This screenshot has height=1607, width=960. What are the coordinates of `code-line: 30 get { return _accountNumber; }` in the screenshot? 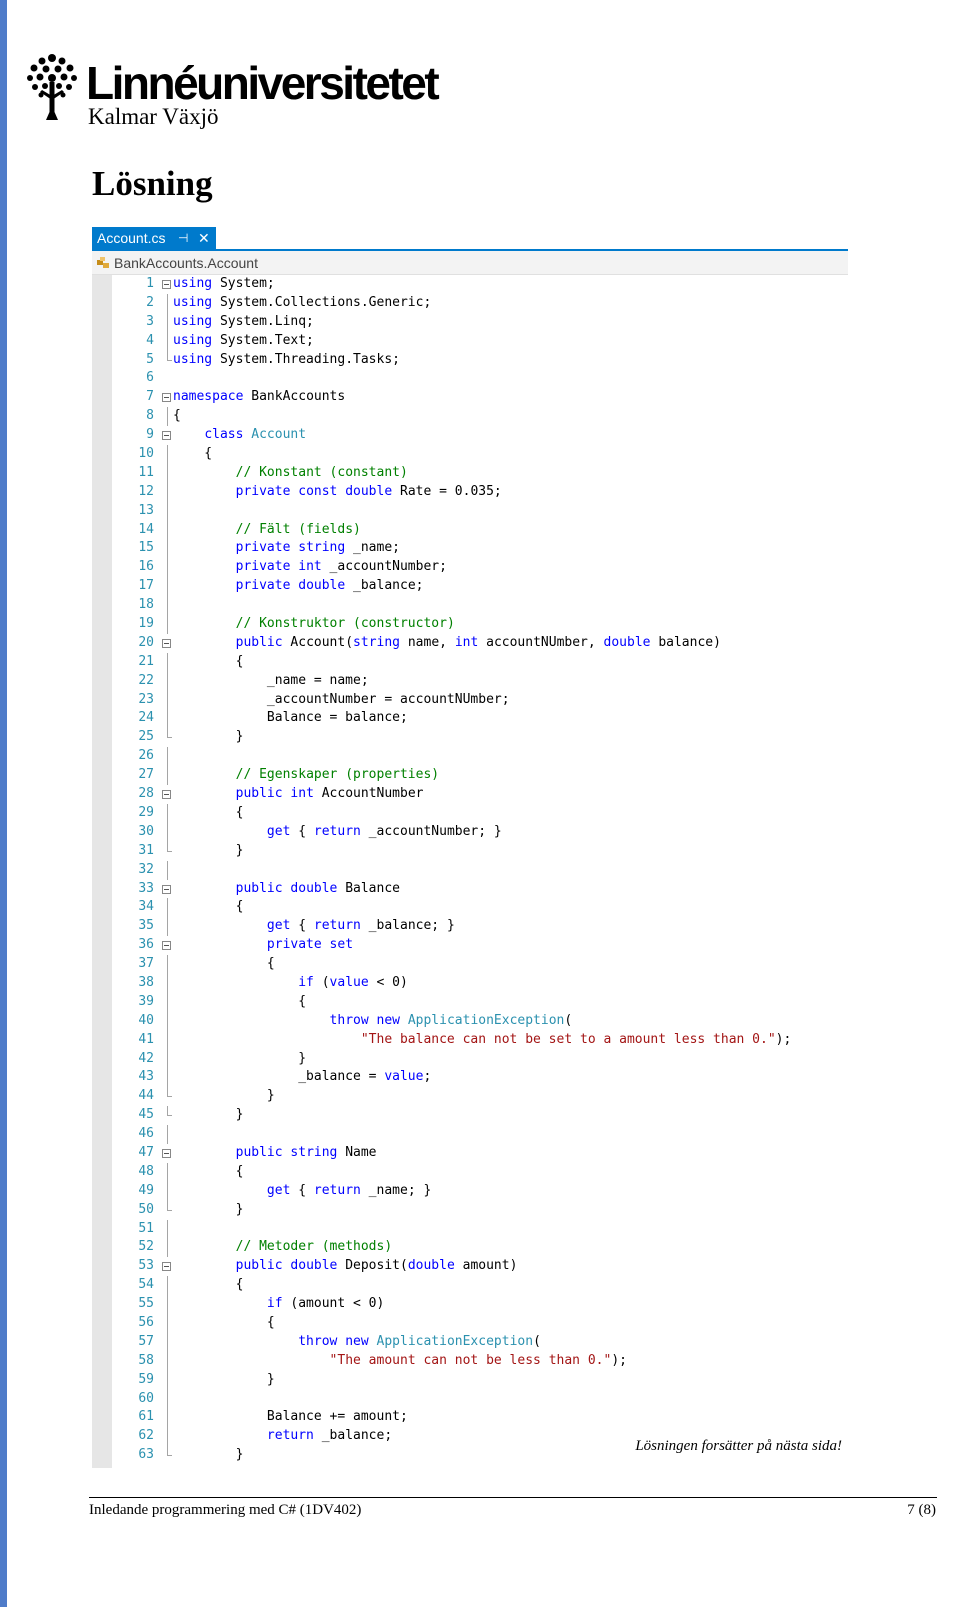 It's located at (480, 832).